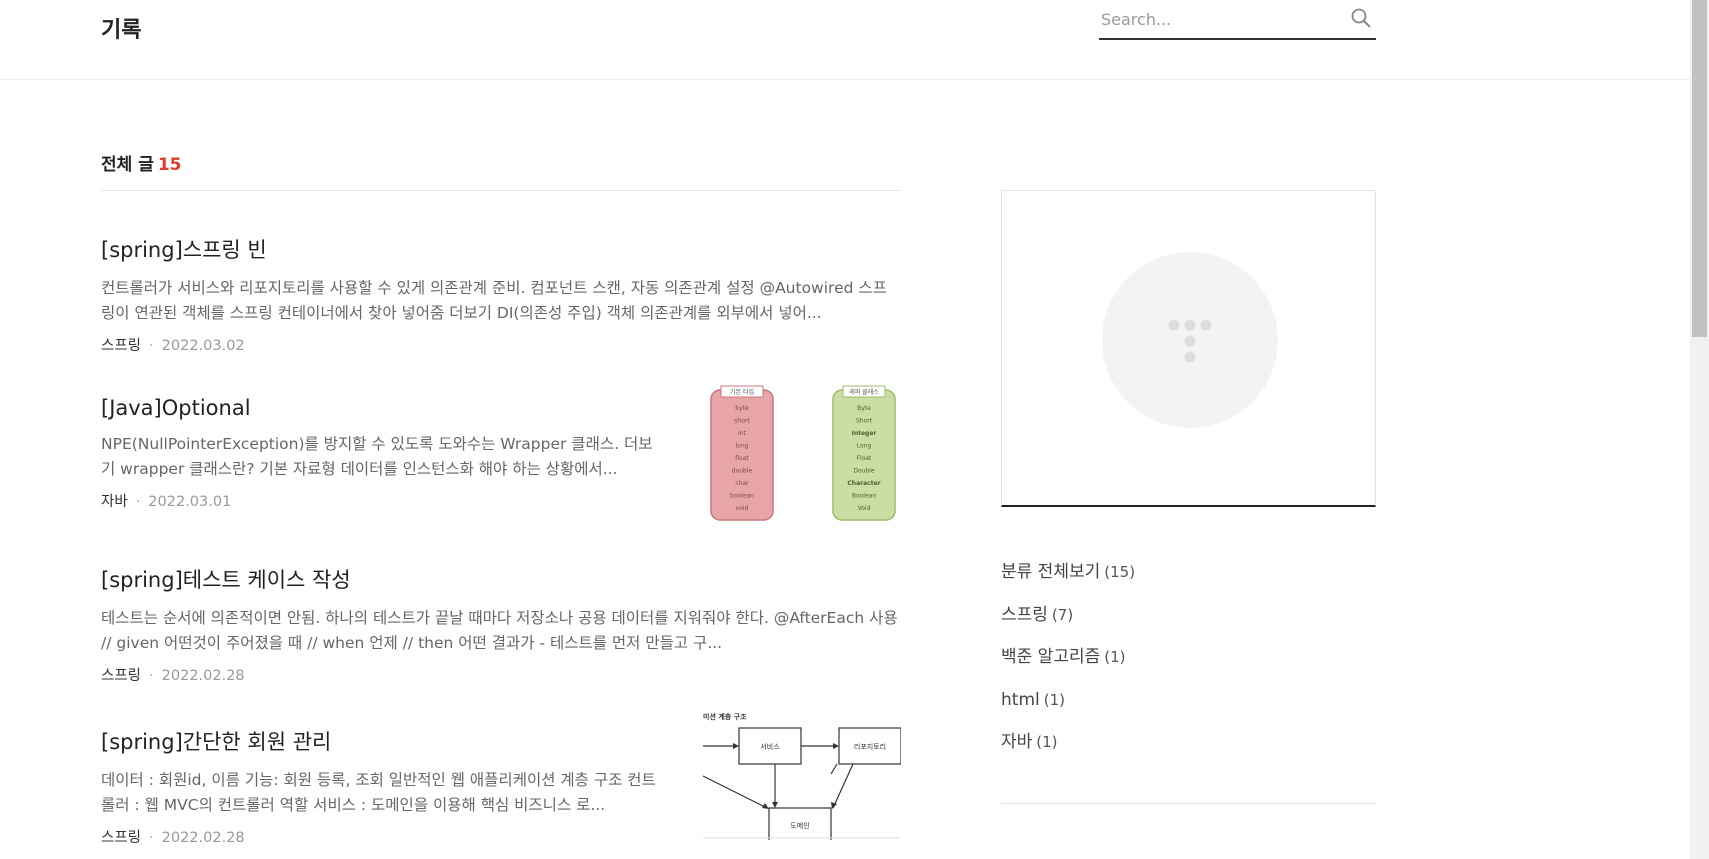 This screenshot has height=859, width=1709. What do you see at coordinates (1016, 742) in the screenshot?
I see `category-label: 자바` at bounding box center [1016, 742].